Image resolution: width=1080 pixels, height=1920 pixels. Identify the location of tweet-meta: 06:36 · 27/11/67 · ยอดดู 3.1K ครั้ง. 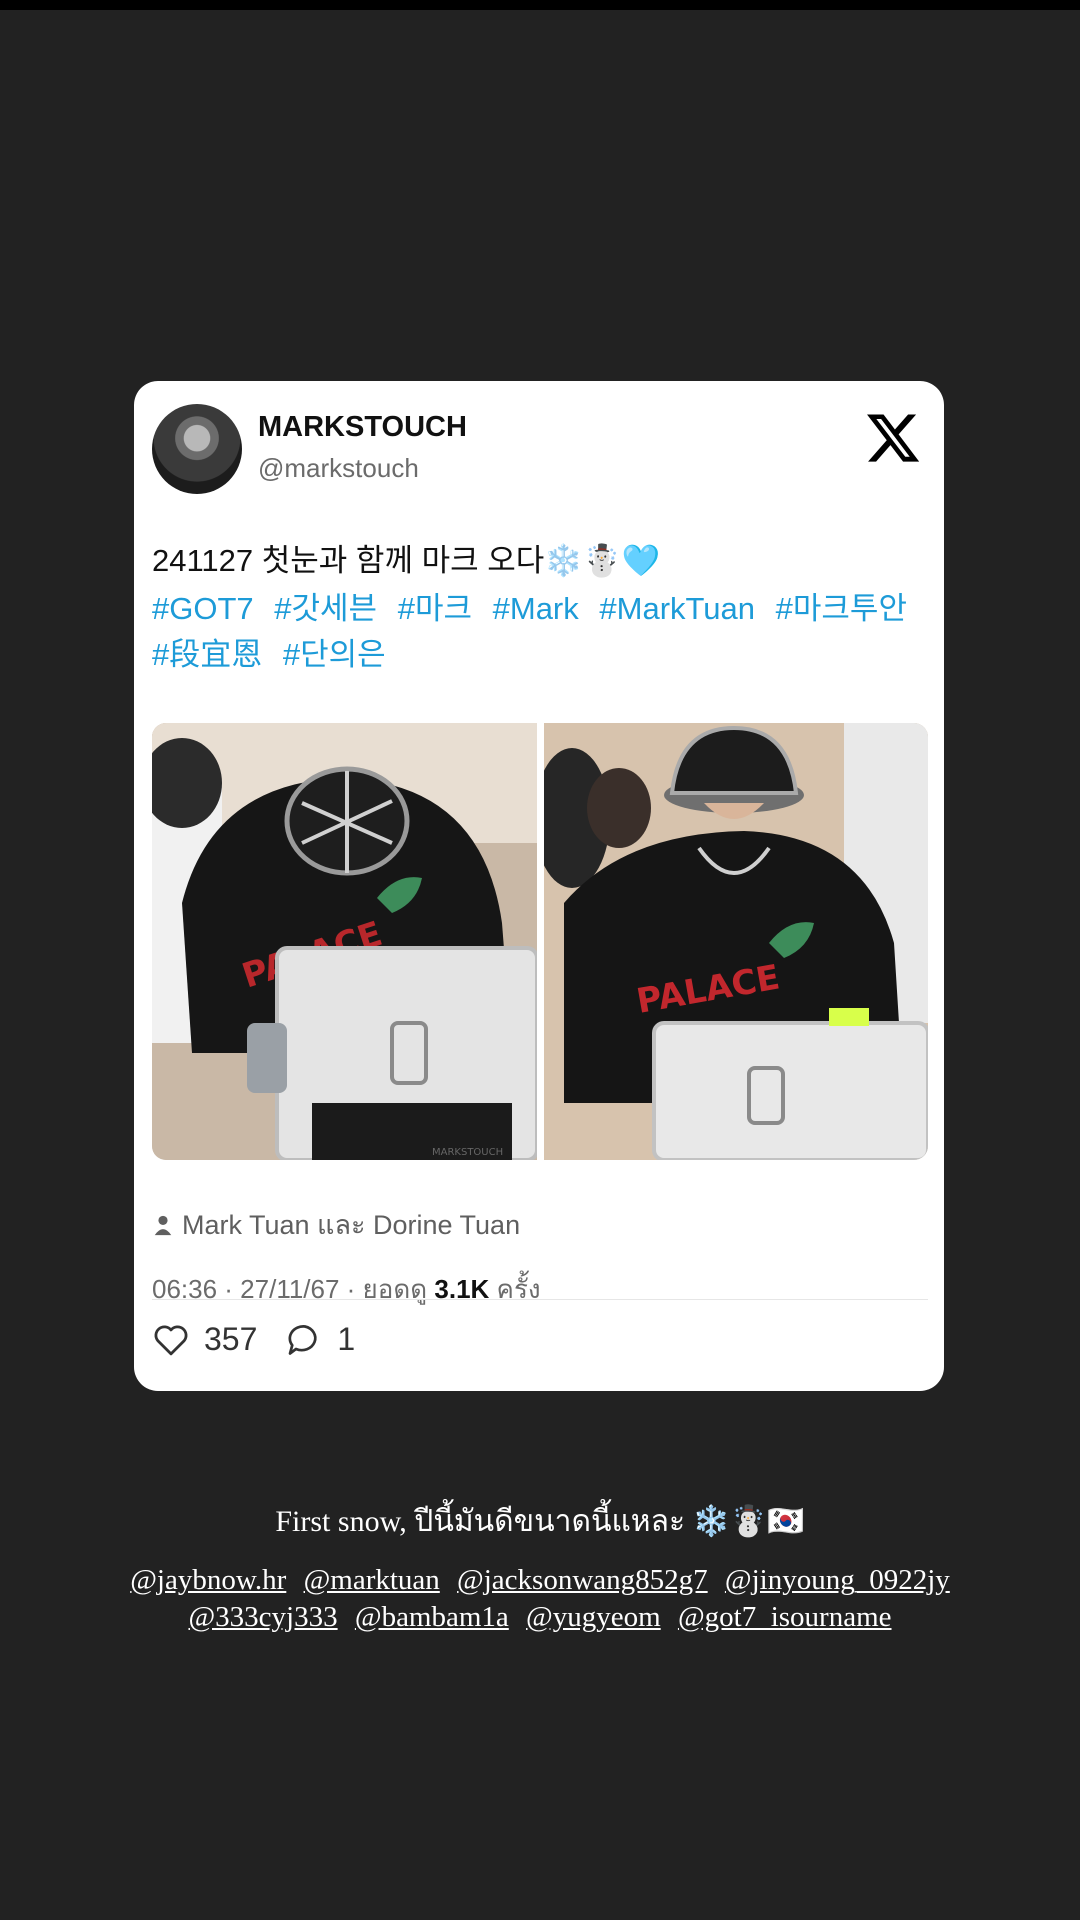
(346, 1289).